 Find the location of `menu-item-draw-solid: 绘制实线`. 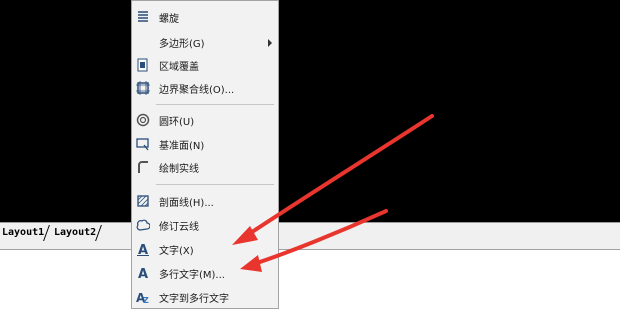

menu-item-draw-solid: 绘制实线 is located at coordinates (205, 167).